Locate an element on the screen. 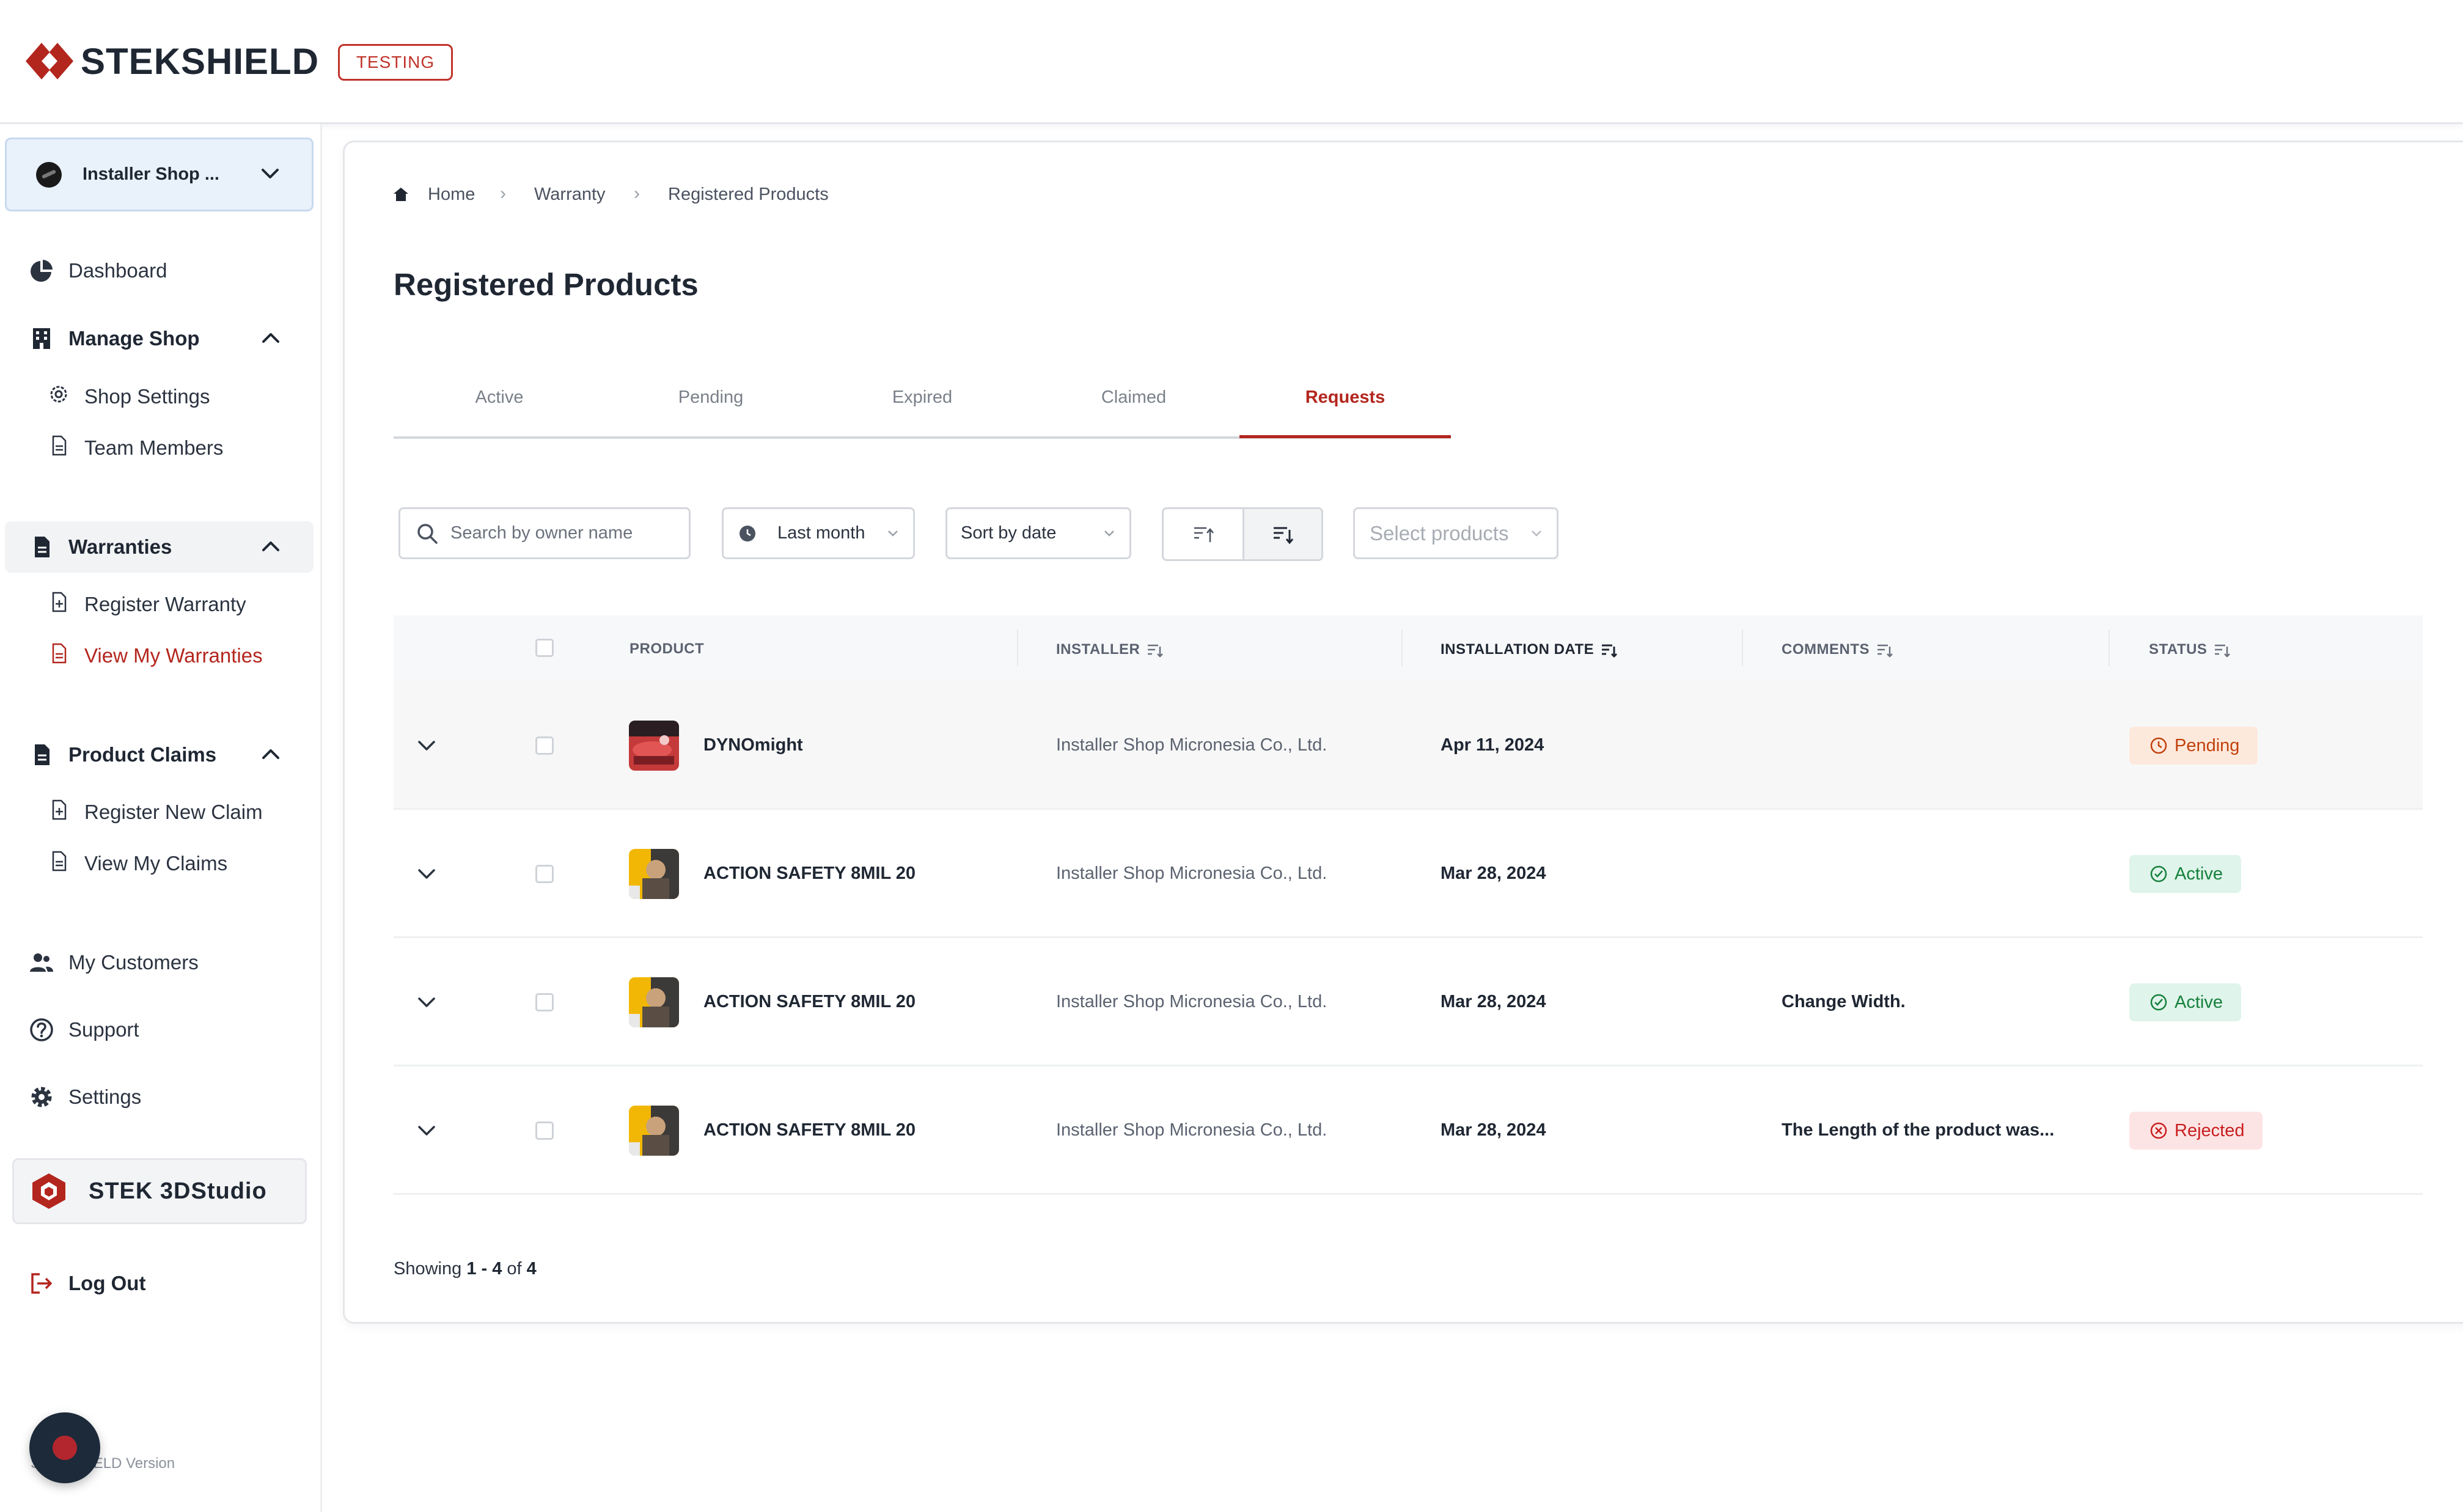 This screenshot has width=2463, height=1512. search-icon is located at coordinates (427, 533).